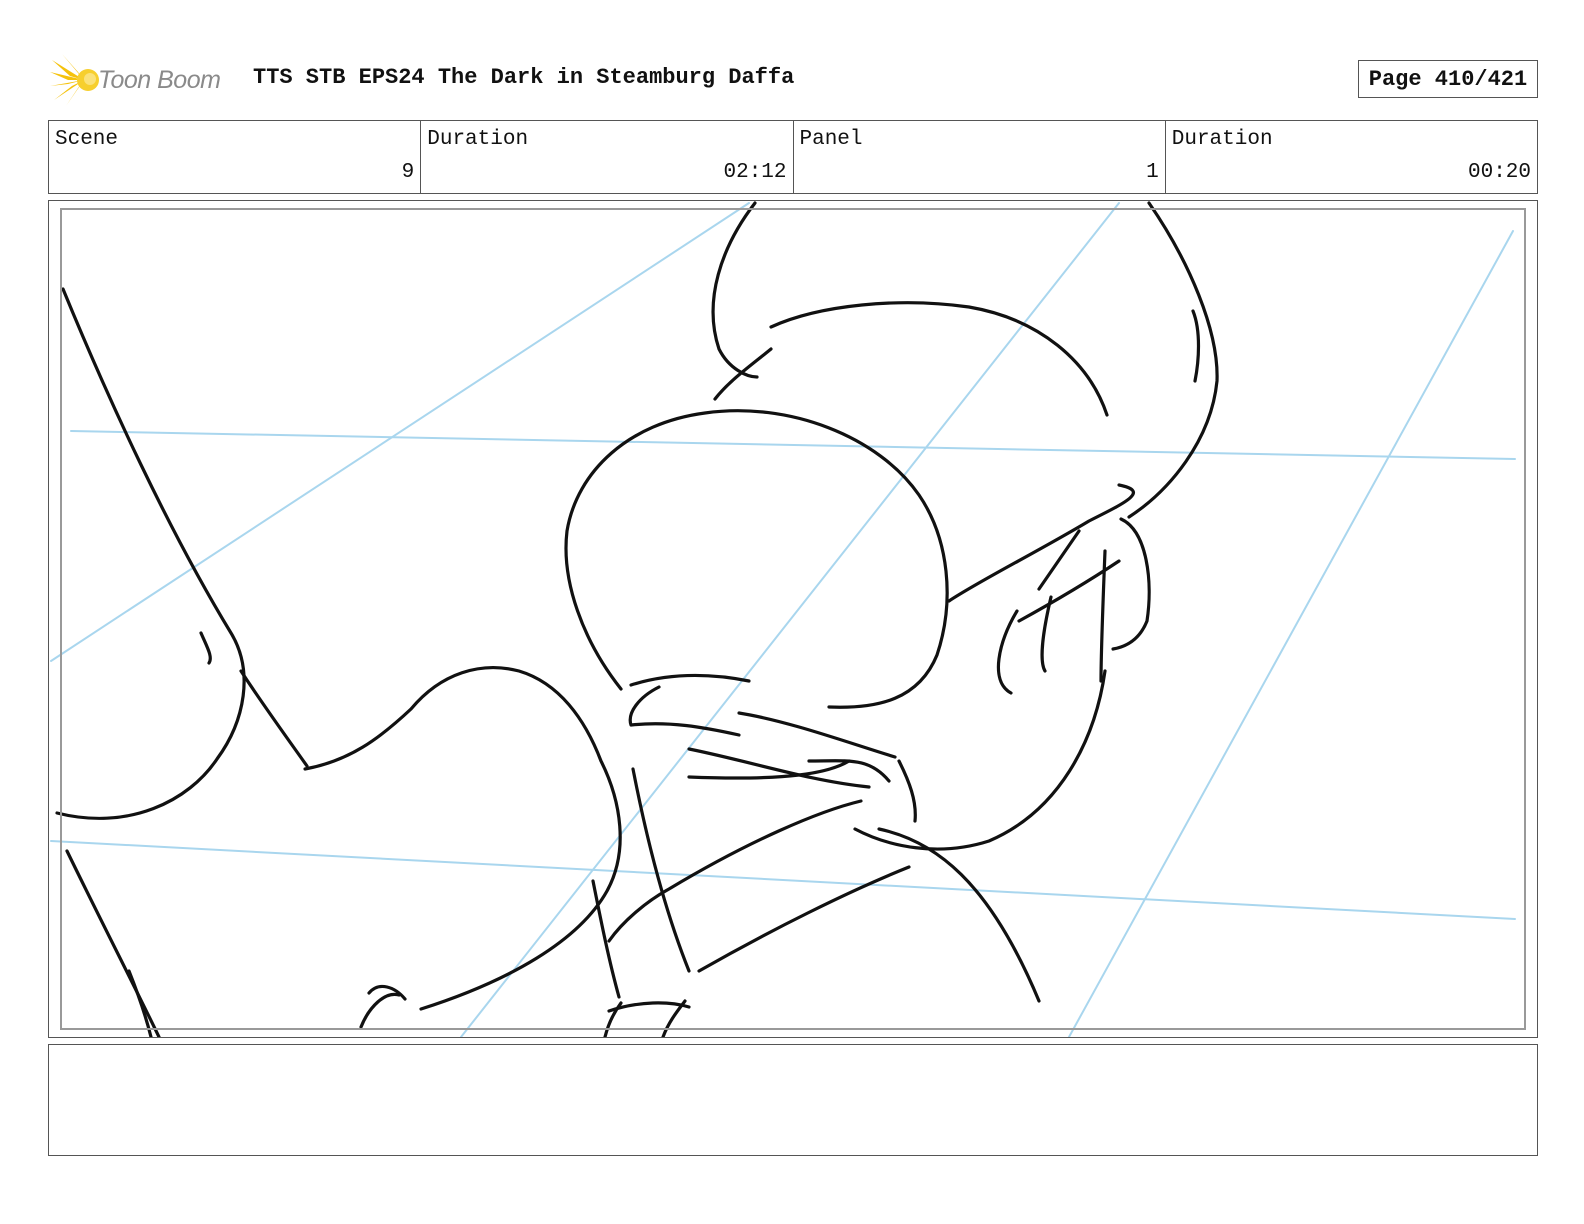  Describe the element at coordinates (1448, 79) in the screenshot. I see `page-number: Page 410/421` at that location.